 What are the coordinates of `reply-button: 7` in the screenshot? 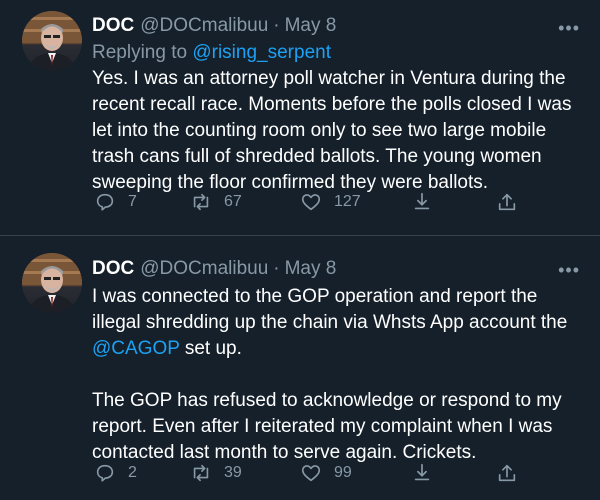 It's located at (115, 202).